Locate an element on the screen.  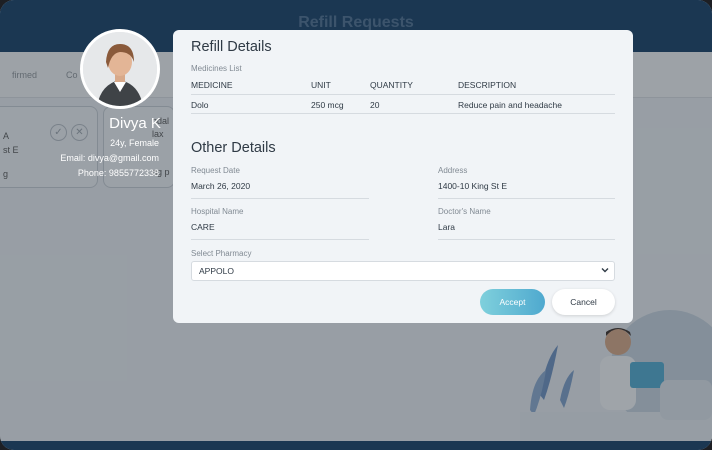
medicines-list-label: Medicines List is located at coordinates (216, 68).